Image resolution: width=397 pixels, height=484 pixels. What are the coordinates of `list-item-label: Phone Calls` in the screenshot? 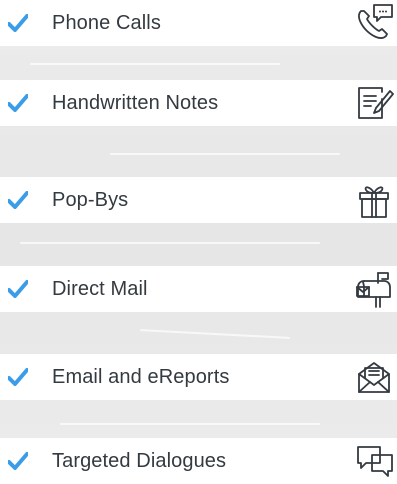 It's located at (106, 23).